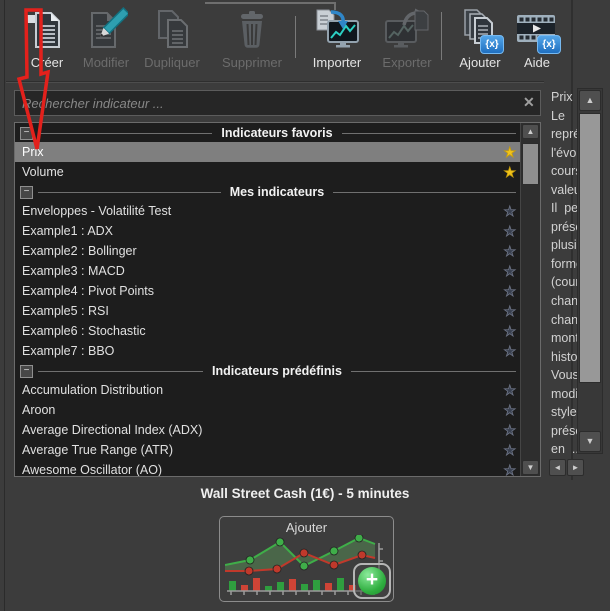 This screenshot has height=611, width=610. Describe the element at coordinates (252, 29) in the screenshot. I see `trash-icon` at that location.